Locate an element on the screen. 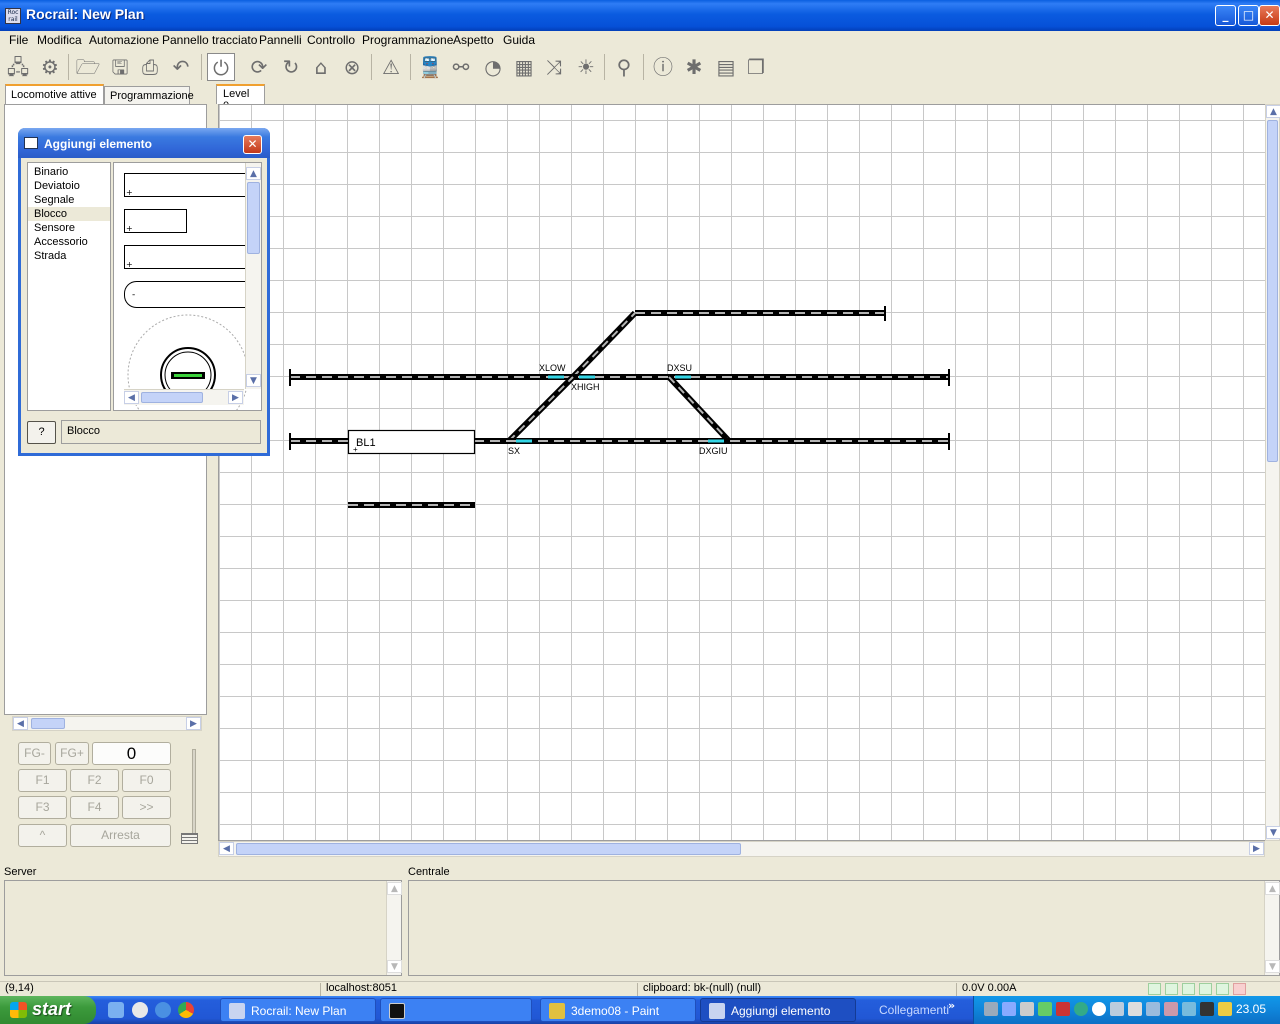 This screenshot has height=1024, width=1280. refresh-icon: ↻ is located at coordinates (291, 67).